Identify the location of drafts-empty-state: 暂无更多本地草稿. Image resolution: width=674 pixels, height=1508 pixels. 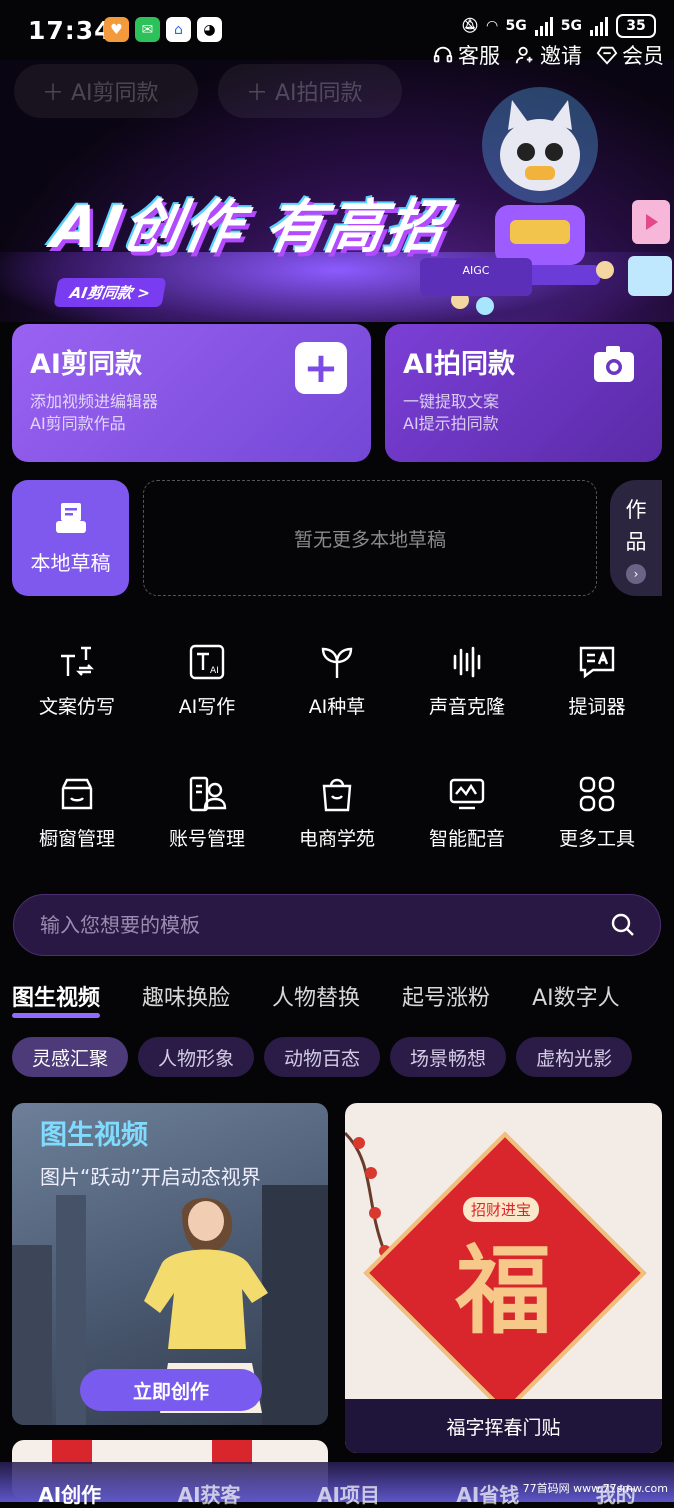
(370, 538).